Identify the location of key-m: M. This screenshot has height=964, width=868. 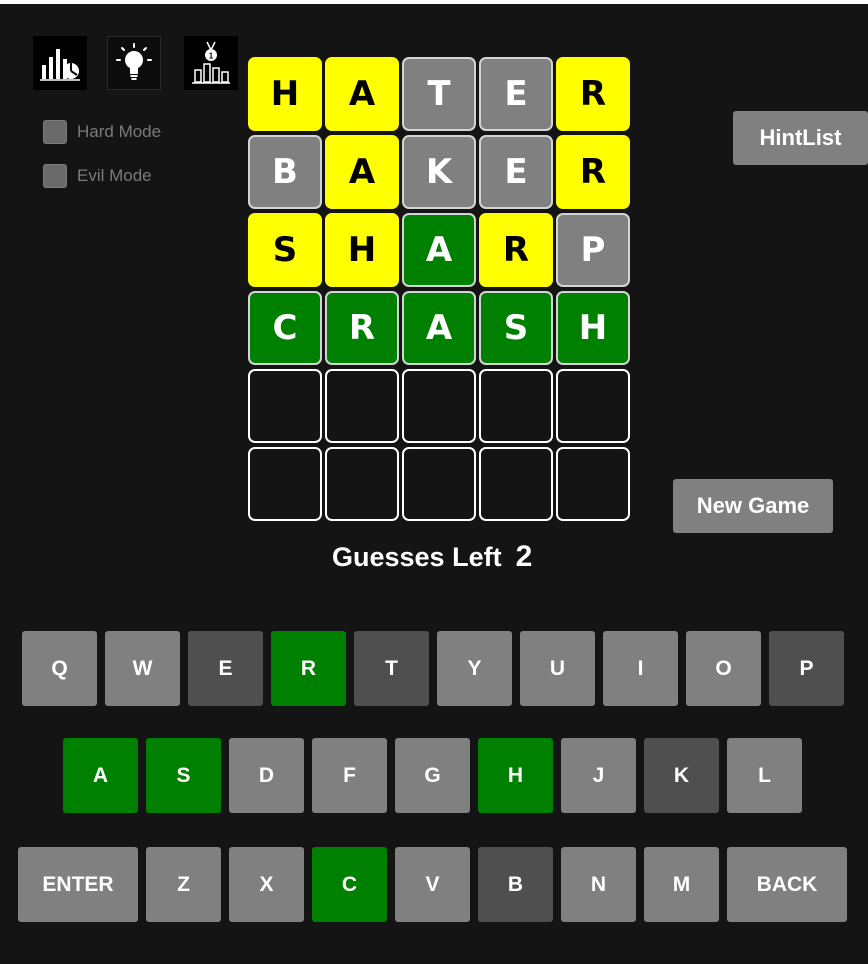
(681, 884).